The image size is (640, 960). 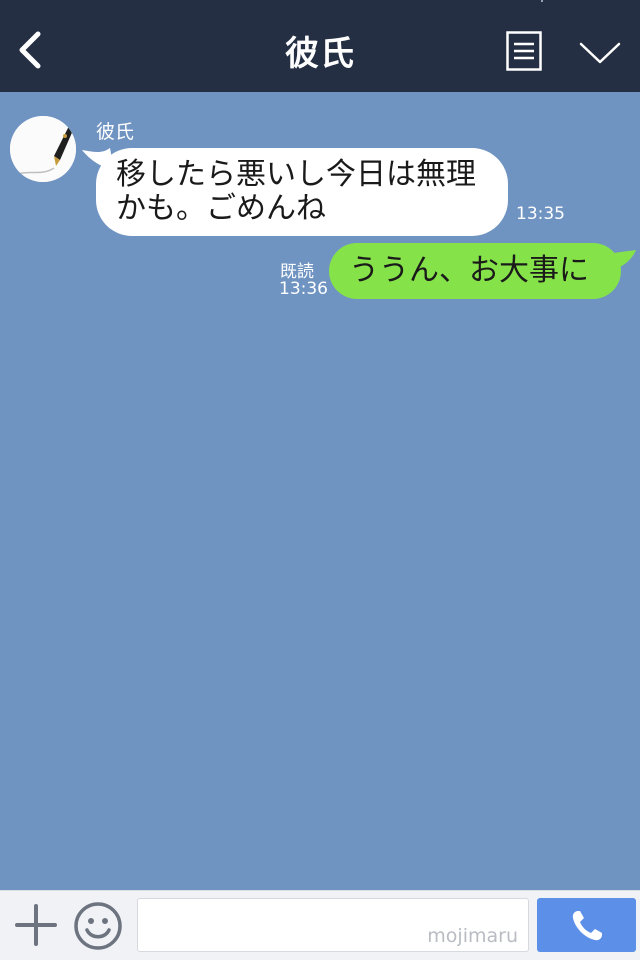 I want to click on notes-button, so click(x=524, y=51).